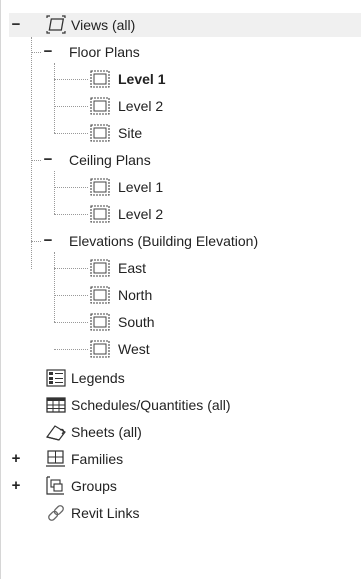 This screenshot has height=579, width=363. I want to click on tree-node-floor-plan-level-1: Level 1, so click(127, 79).